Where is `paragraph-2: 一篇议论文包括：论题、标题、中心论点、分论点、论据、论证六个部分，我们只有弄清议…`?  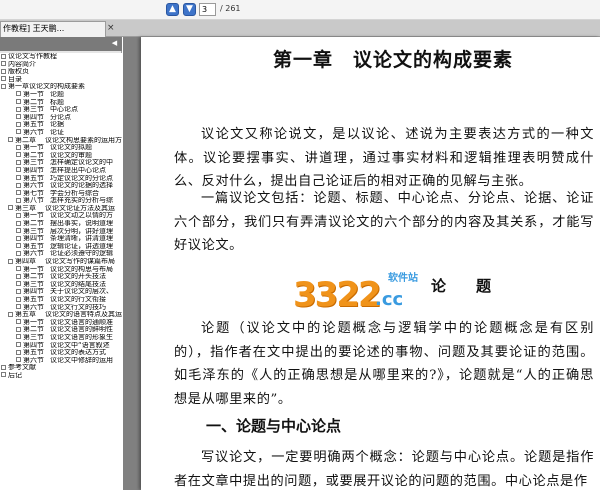
paragraph-2: 一篇议论文包括：论题、标题、中心论点、分论点、论据、论证六个部分，我们只有弄清议… is located at coordinates (384, 222).